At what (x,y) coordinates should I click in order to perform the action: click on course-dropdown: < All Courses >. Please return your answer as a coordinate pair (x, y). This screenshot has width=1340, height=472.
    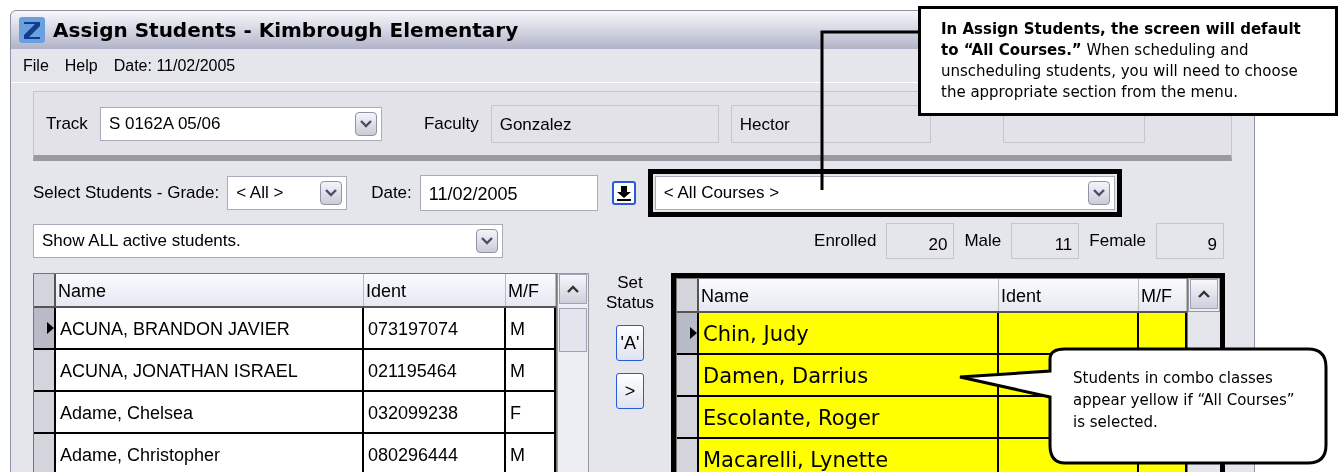
    Looking at the image, I should click on (884, 193).